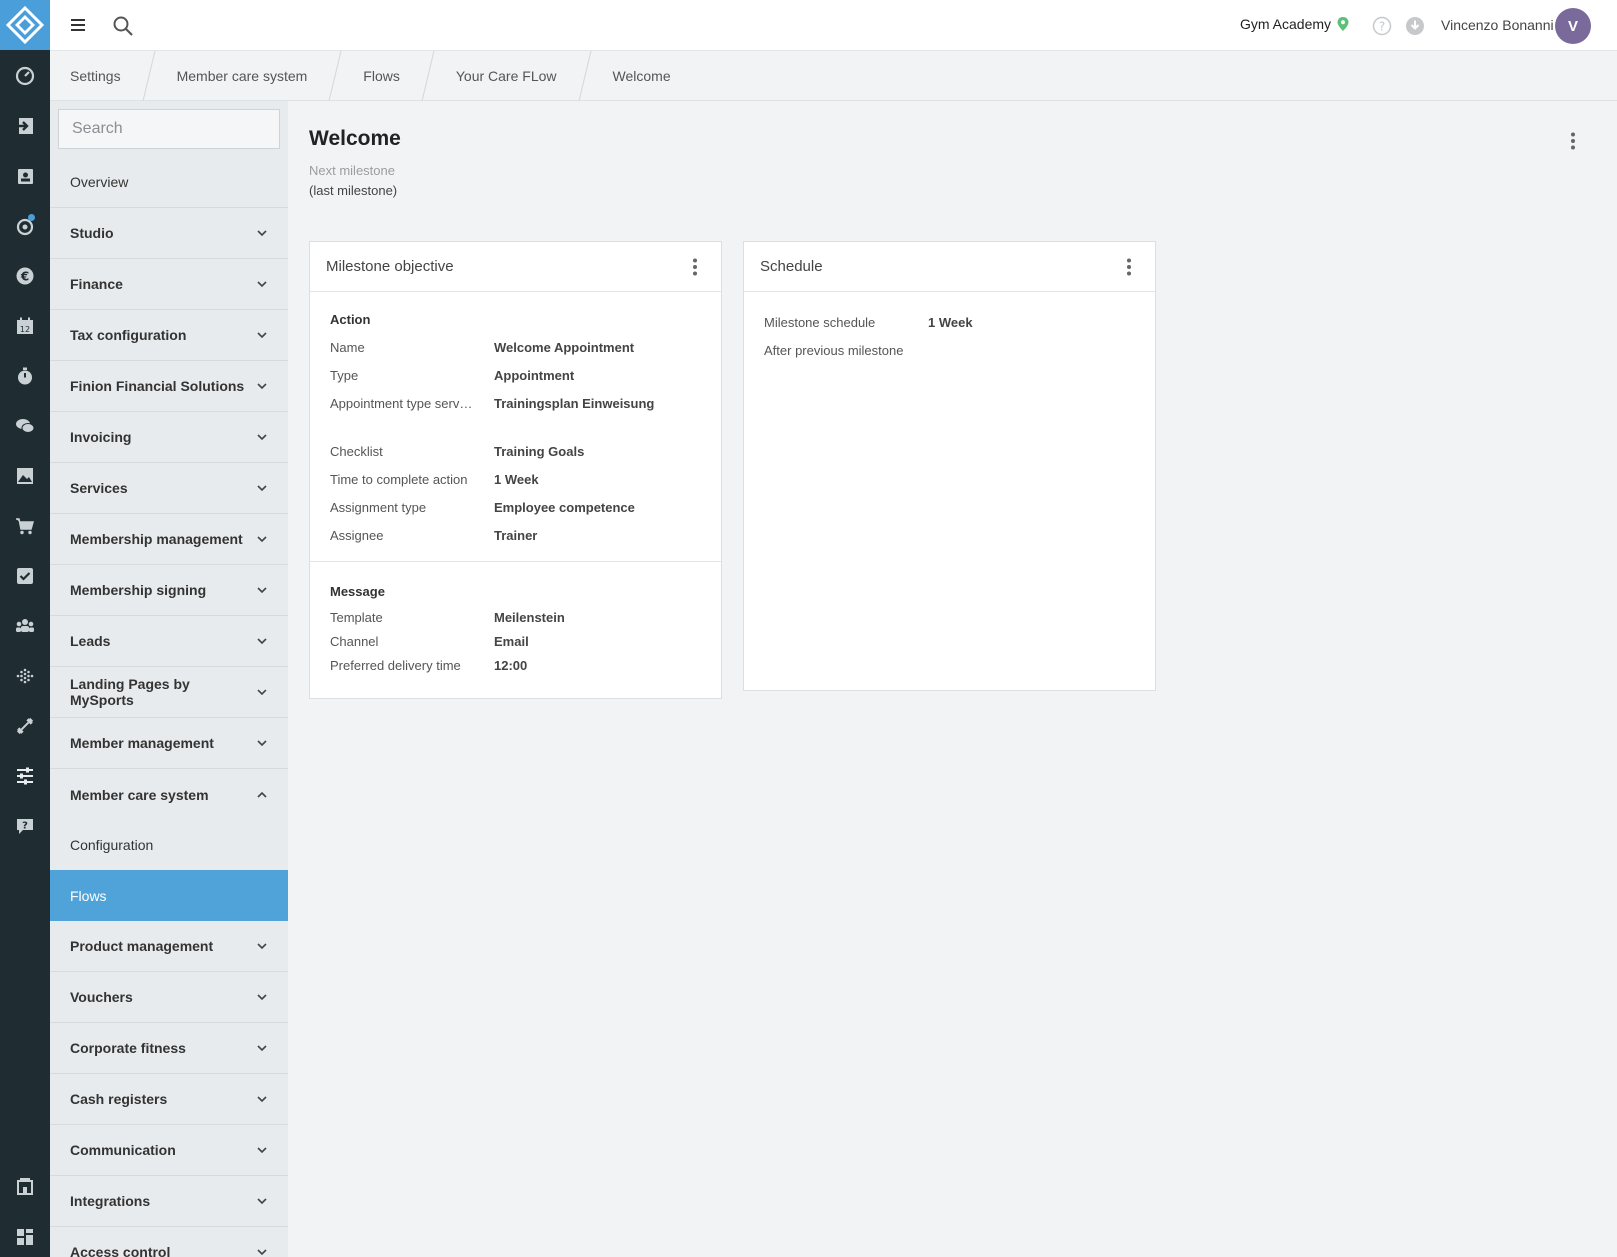  What do you see at coordinates (350, 319) in the screenshot?
I see `section-title: Action` at bounding box center [350, 319].